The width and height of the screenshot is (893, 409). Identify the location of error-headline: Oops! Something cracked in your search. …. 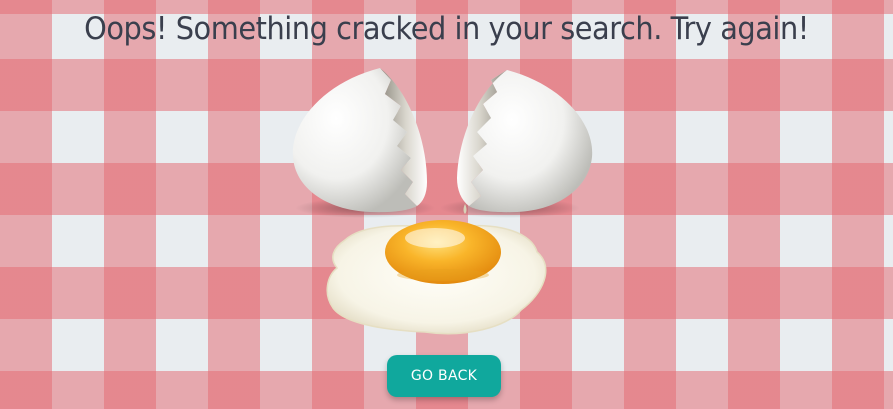
(446, 29).